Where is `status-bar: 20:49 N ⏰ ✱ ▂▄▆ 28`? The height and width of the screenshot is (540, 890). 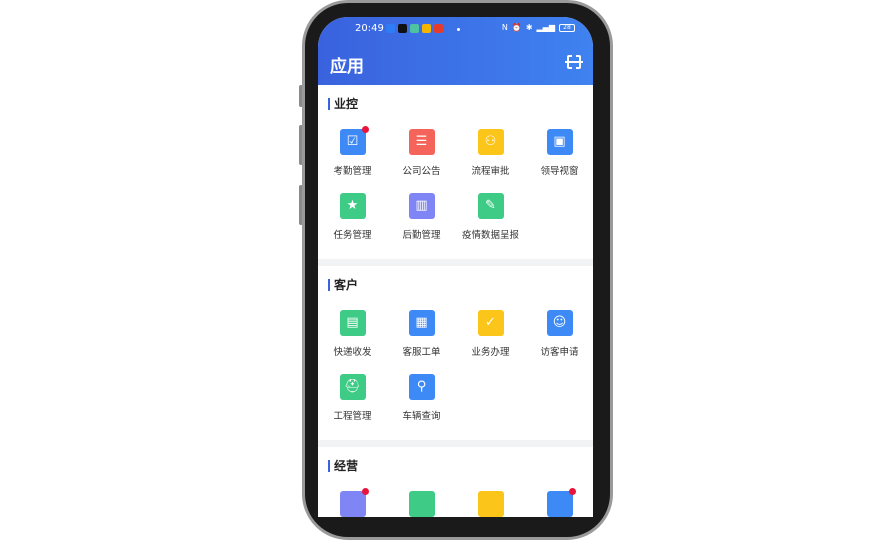
status-bar: 20:49 N ⏰ ✱ ▂▄▆ 28 is located at coordinates (455, 30).